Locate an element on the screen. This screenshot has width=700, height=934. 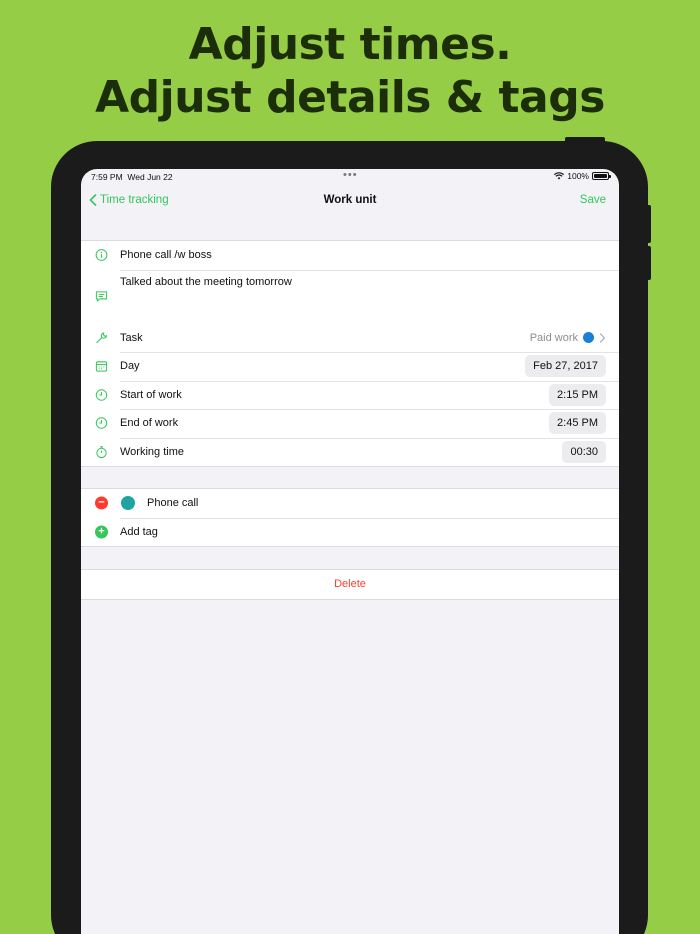
tag-row: − Phone call is located at coordinates (350, 503).